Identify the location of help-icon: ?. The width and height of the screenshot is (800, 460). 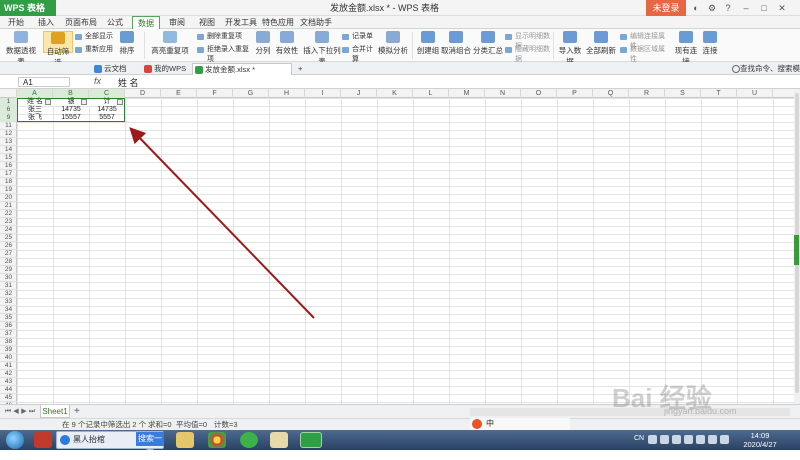
(728, 8).